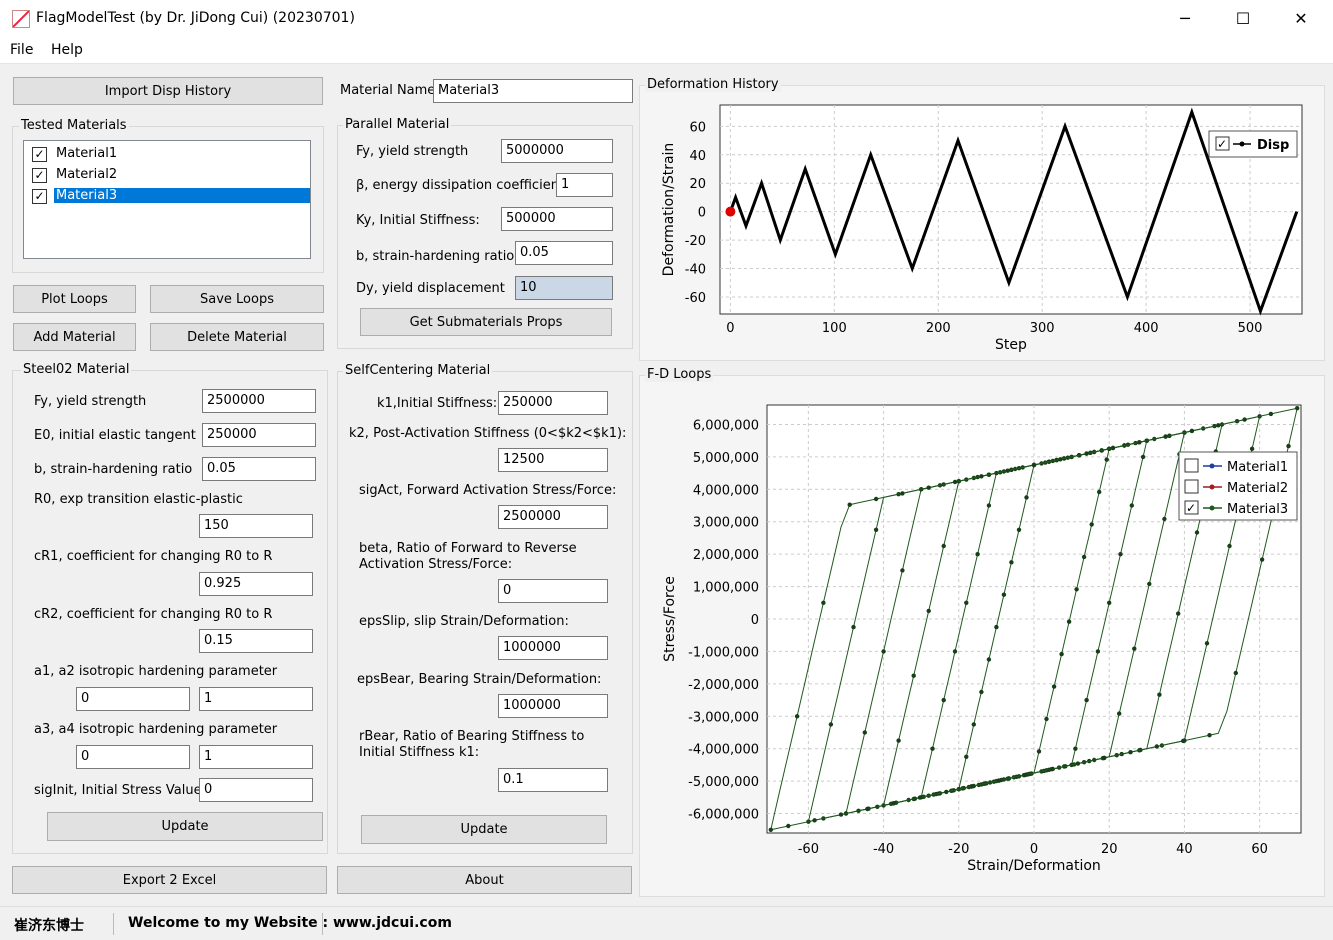 This screenshot has width=1333, height=940. I want to click on add-material-button: Add Material, so click(74, 337).